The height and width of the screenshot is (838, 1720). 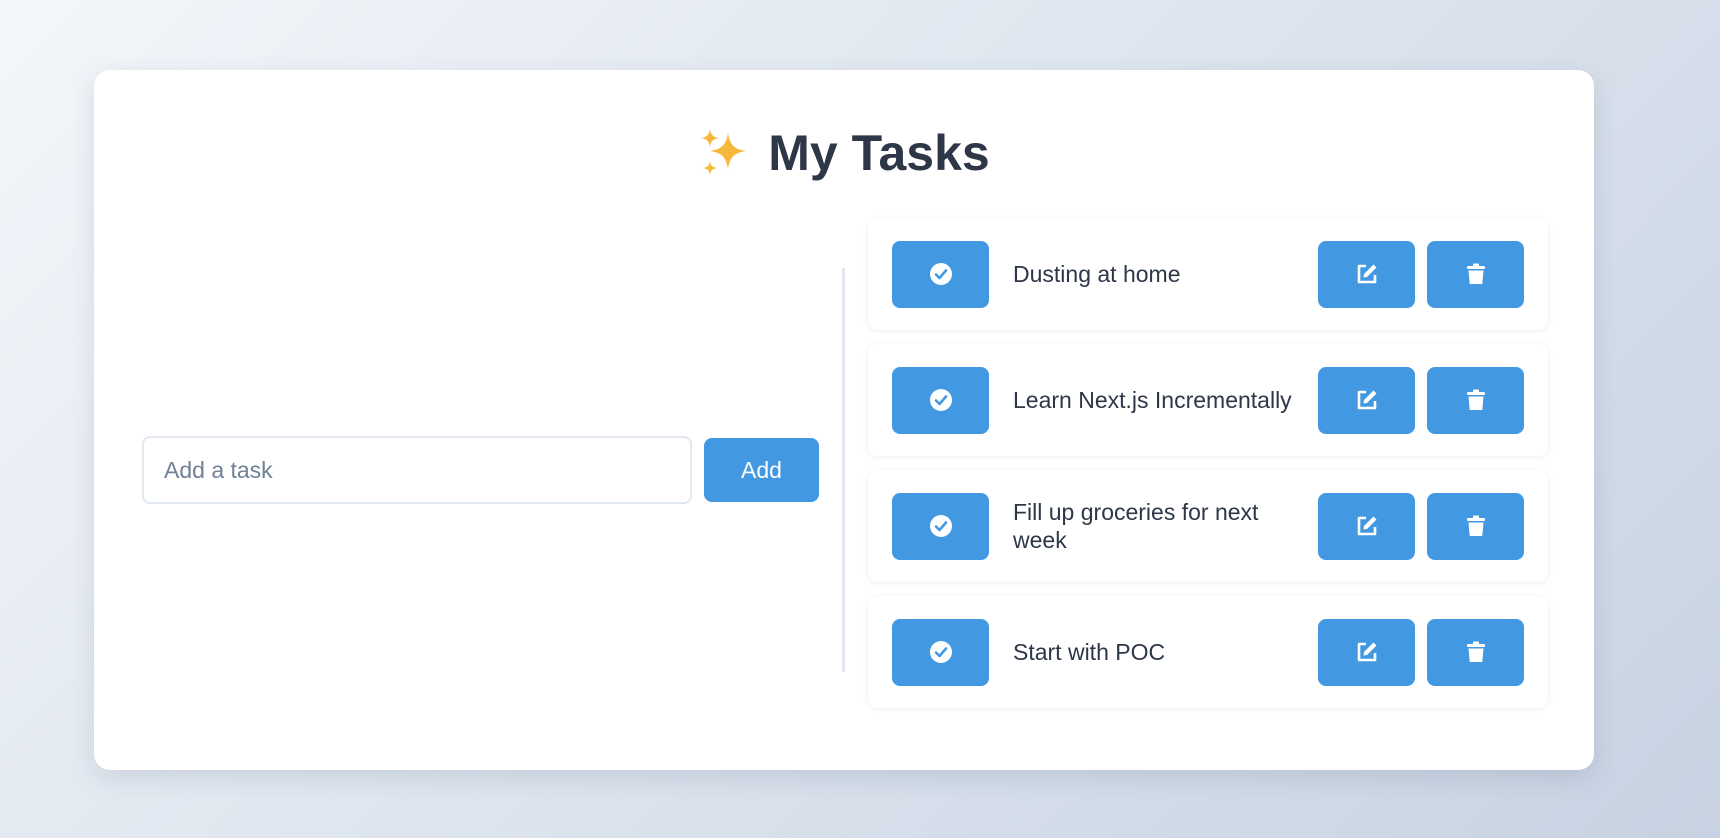 I want to click on task-text: Dusting at home, so click(x=1097, y=274).